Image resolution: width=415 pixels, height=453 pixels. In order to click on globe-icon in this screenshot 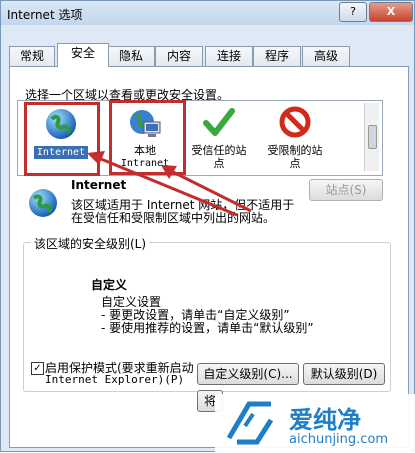, I will do `click(43, 203)`.